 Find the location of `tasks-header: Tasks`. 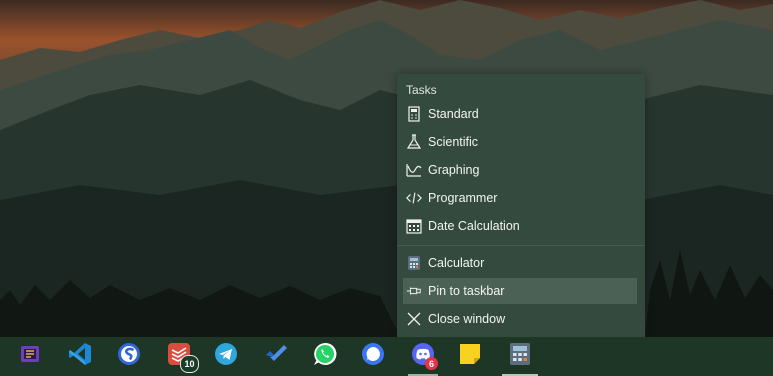

tasks-header: Tasks is located at coordinates (421, 90).